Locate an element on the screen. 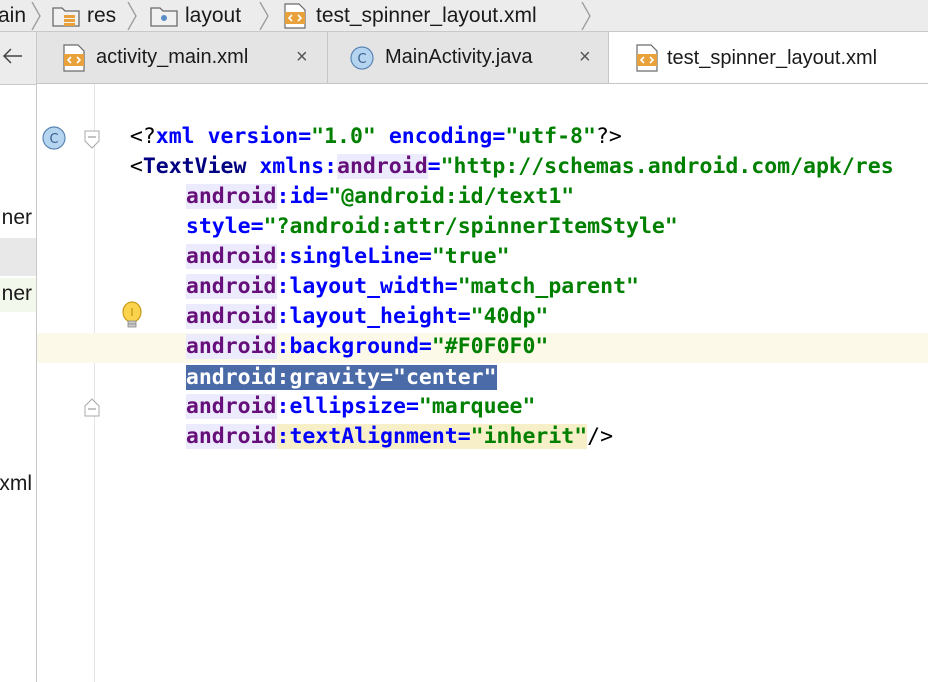 The height and width of the screenshot is (682, 928). breadcrumb: ain res layout test_spinner_layout.xml is located at coordinates (464, 16).